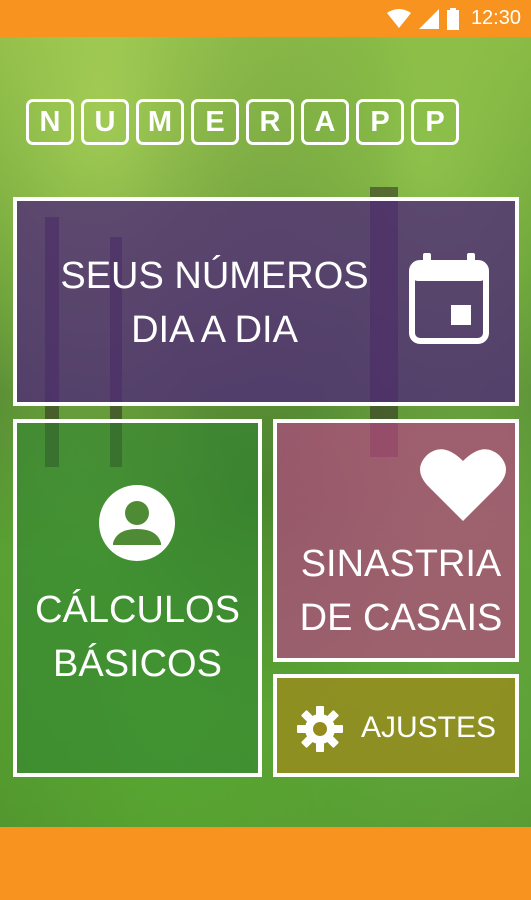  What do you see at coordinates (401, 564) in the screenshot?
I see `tile-label-line1: SINASTRIA` at bounding box center [401, 564].